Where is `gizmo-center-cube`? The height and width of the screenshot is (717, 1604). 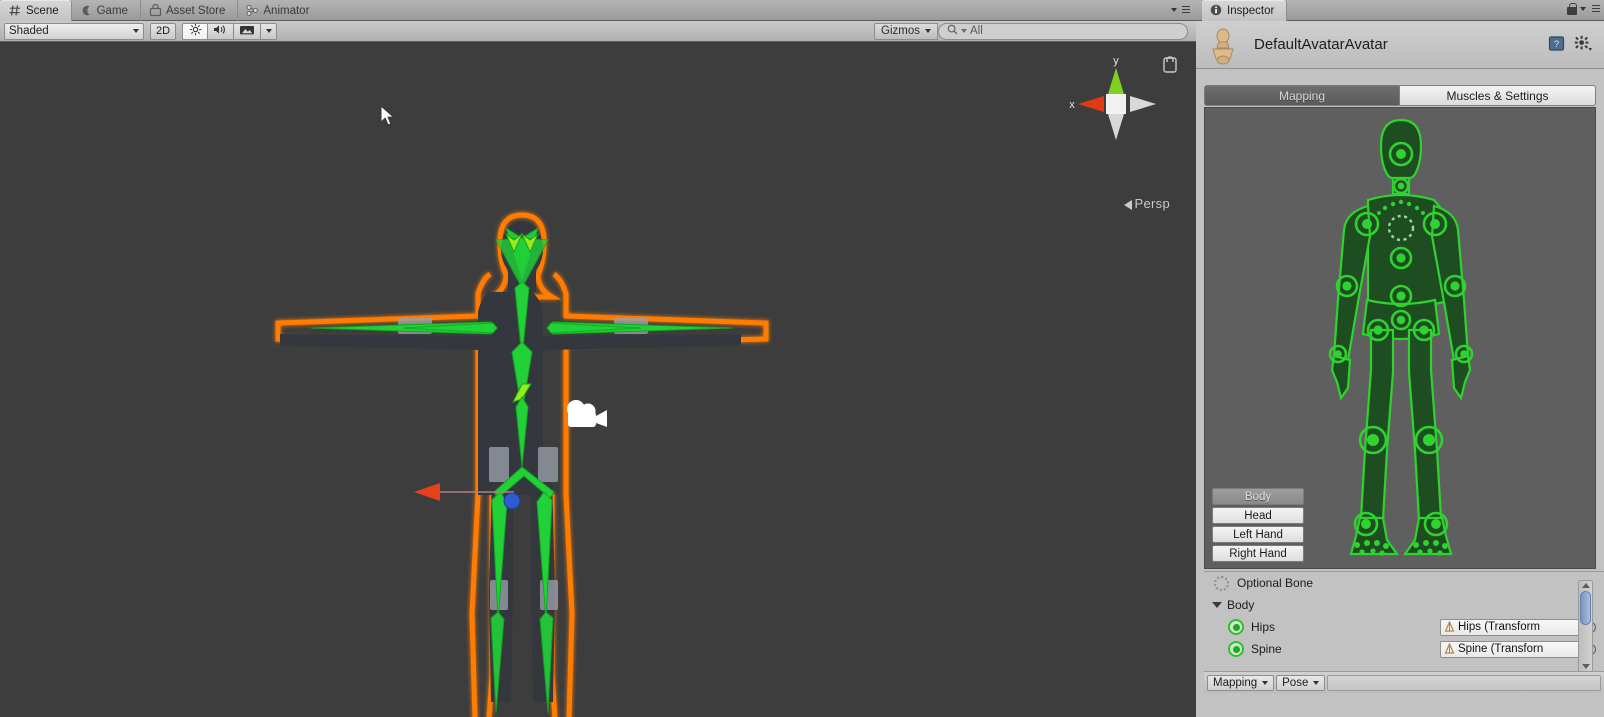 gizmo-center-cube is located at coordinates (1116, 104).